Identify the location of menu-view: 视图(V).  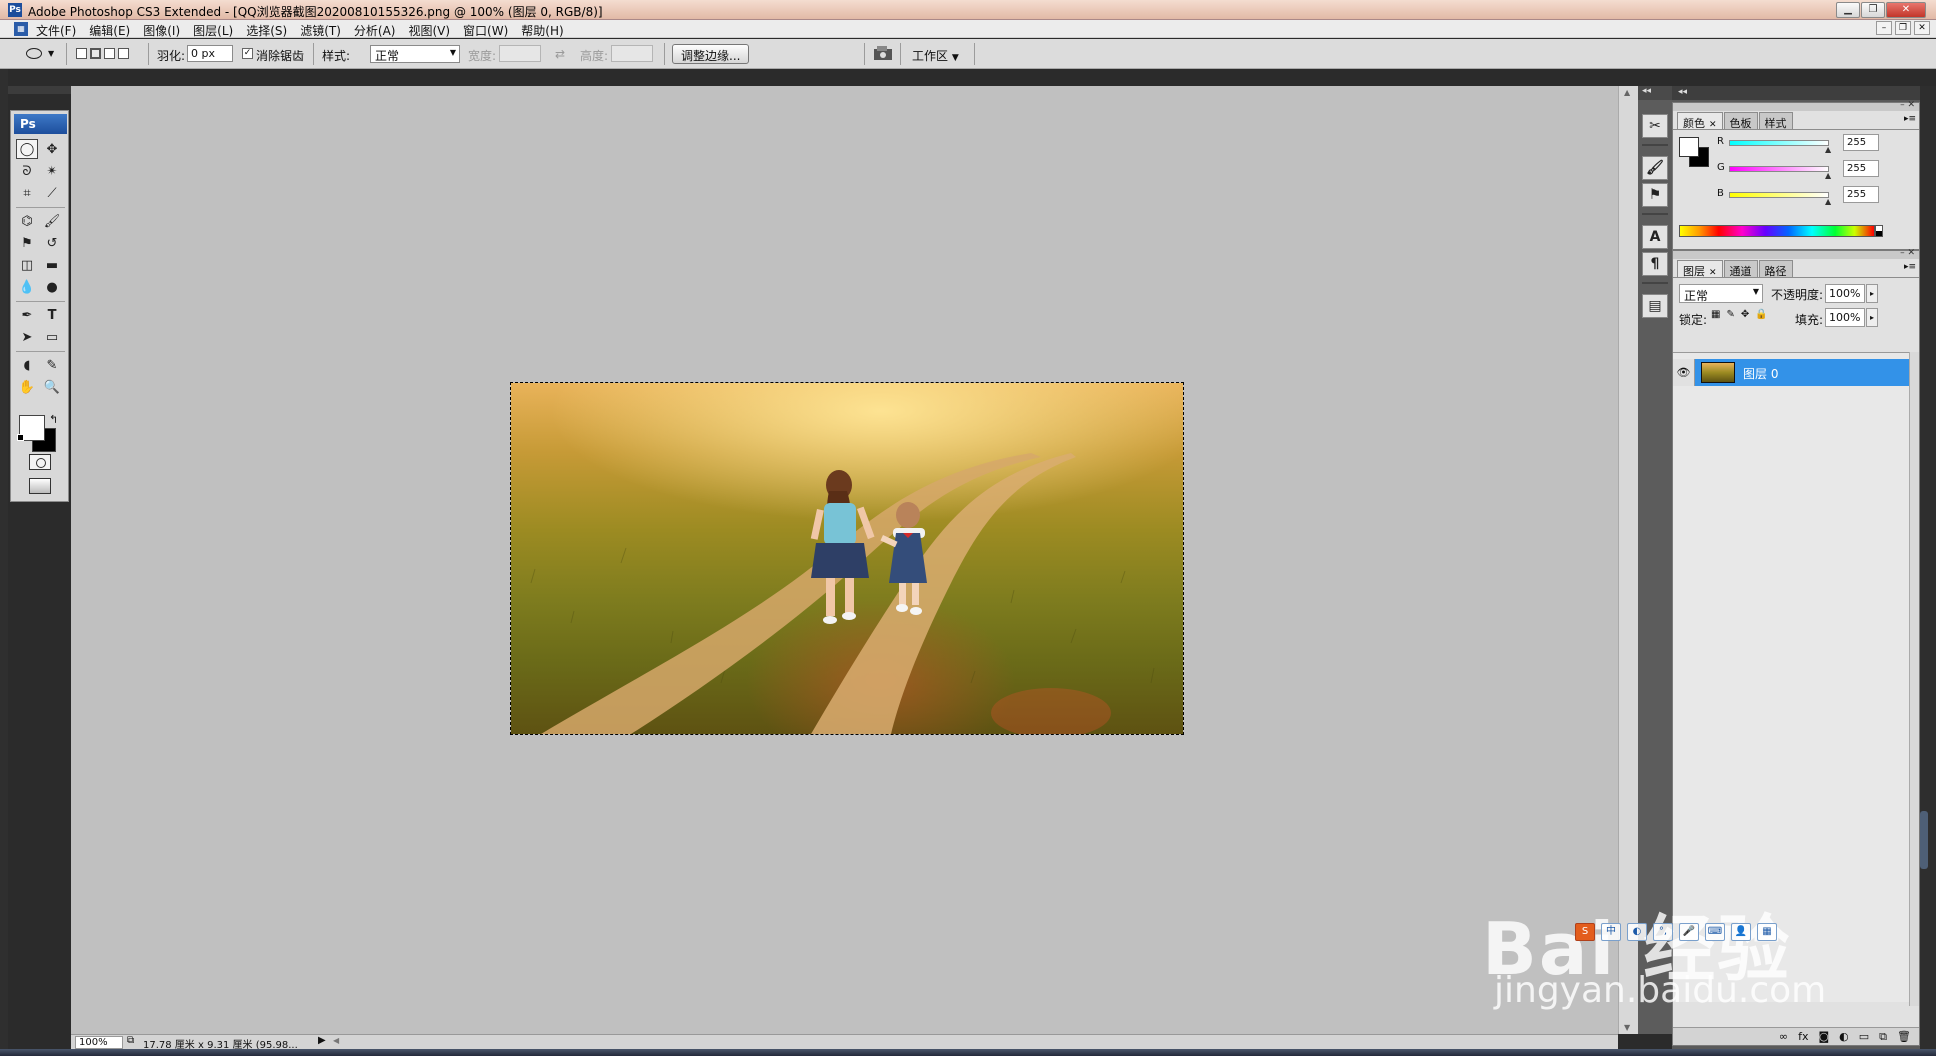
(429, 30).